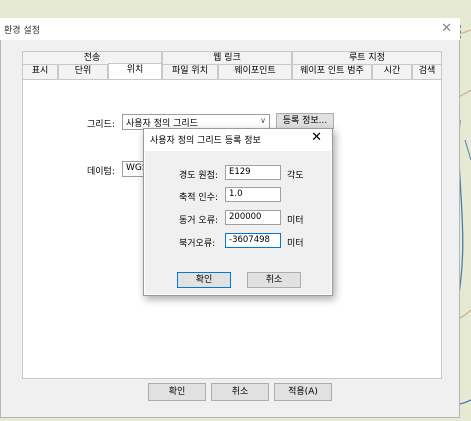  I want to click on chevron-down-icon: ∨, so click(263, 120).